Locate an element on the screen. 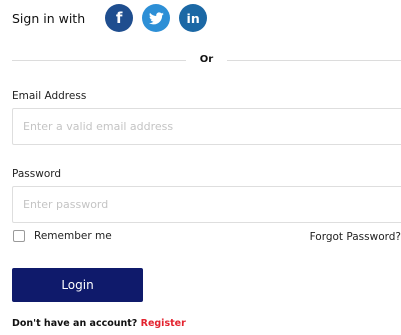  facebook-icon: f is located at coordinates (119, 18).